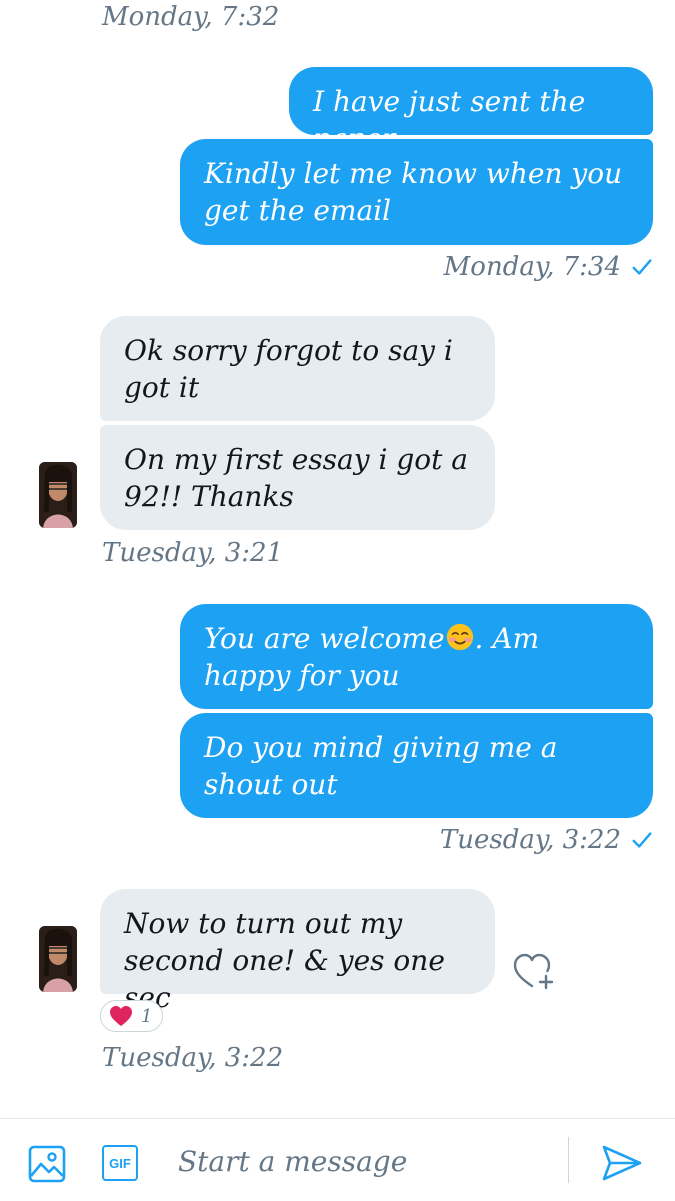  I want to click on timestamp: Tuesday, 3:21, so click(193, 553).